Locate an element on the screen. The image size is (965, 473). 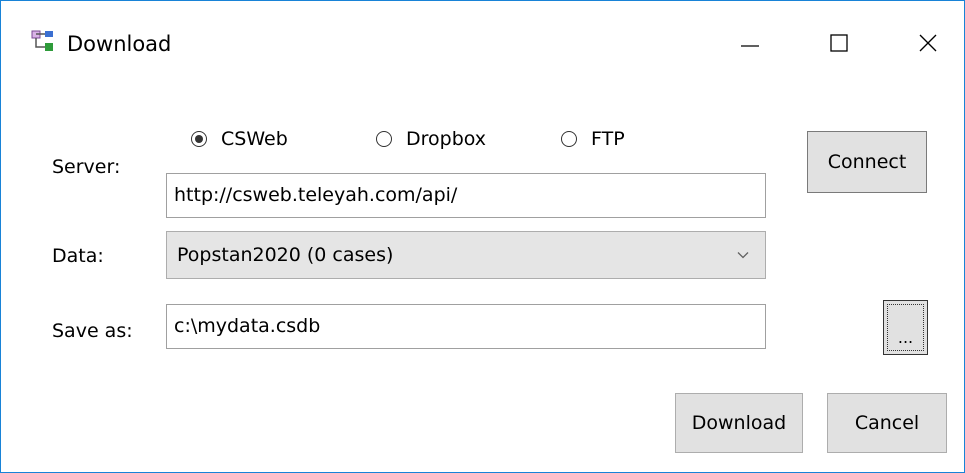
radio-csweb-label: CSWeb is located at coordinates (254, 139).